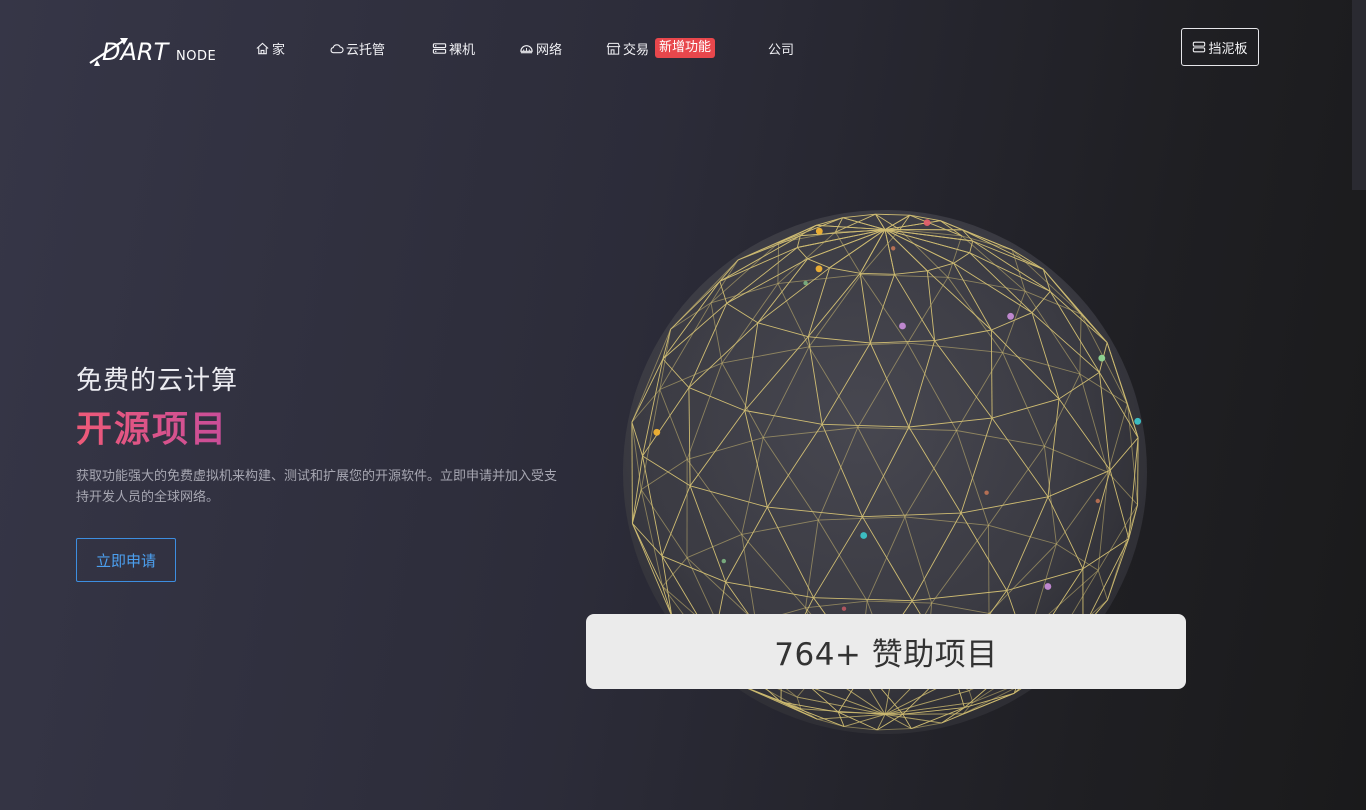  I want to click on nav-item-label: 云托管, so click(366, 50).